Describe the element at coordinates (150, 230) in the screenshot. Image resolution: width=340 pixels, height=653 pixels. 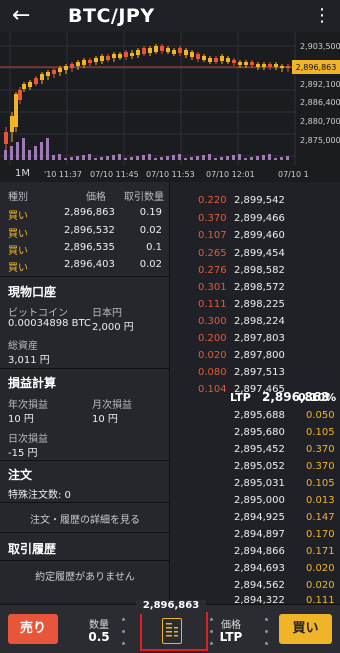
I see `trade-qty: 0.02` at that location.